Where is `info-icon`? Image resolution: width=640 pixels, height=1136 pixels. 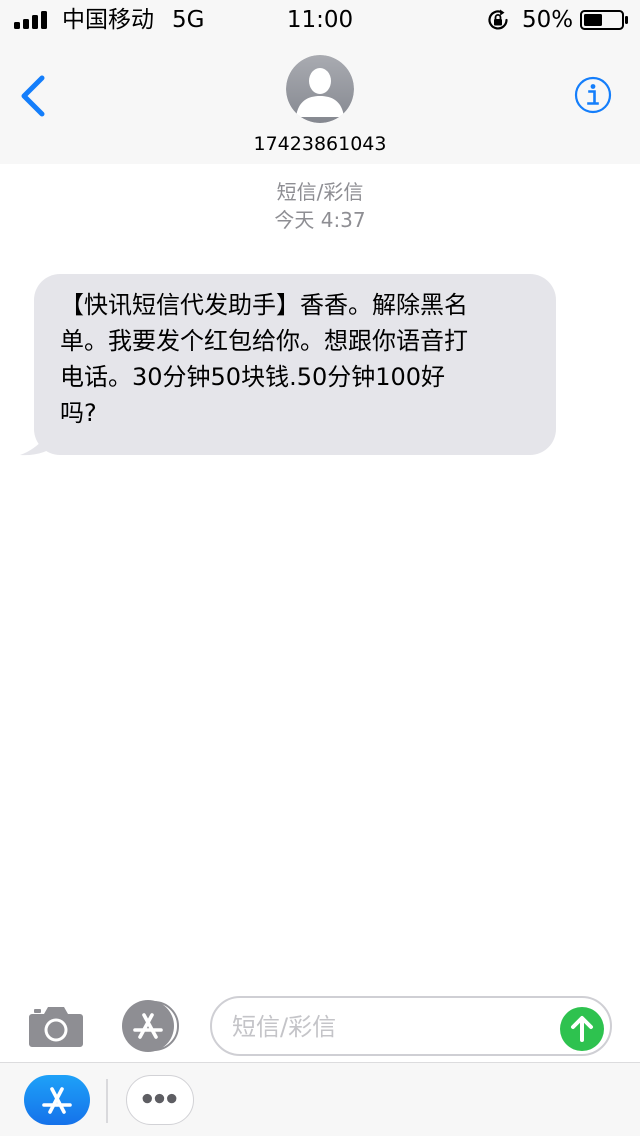 info-icon is located at coordinates (593, 95).